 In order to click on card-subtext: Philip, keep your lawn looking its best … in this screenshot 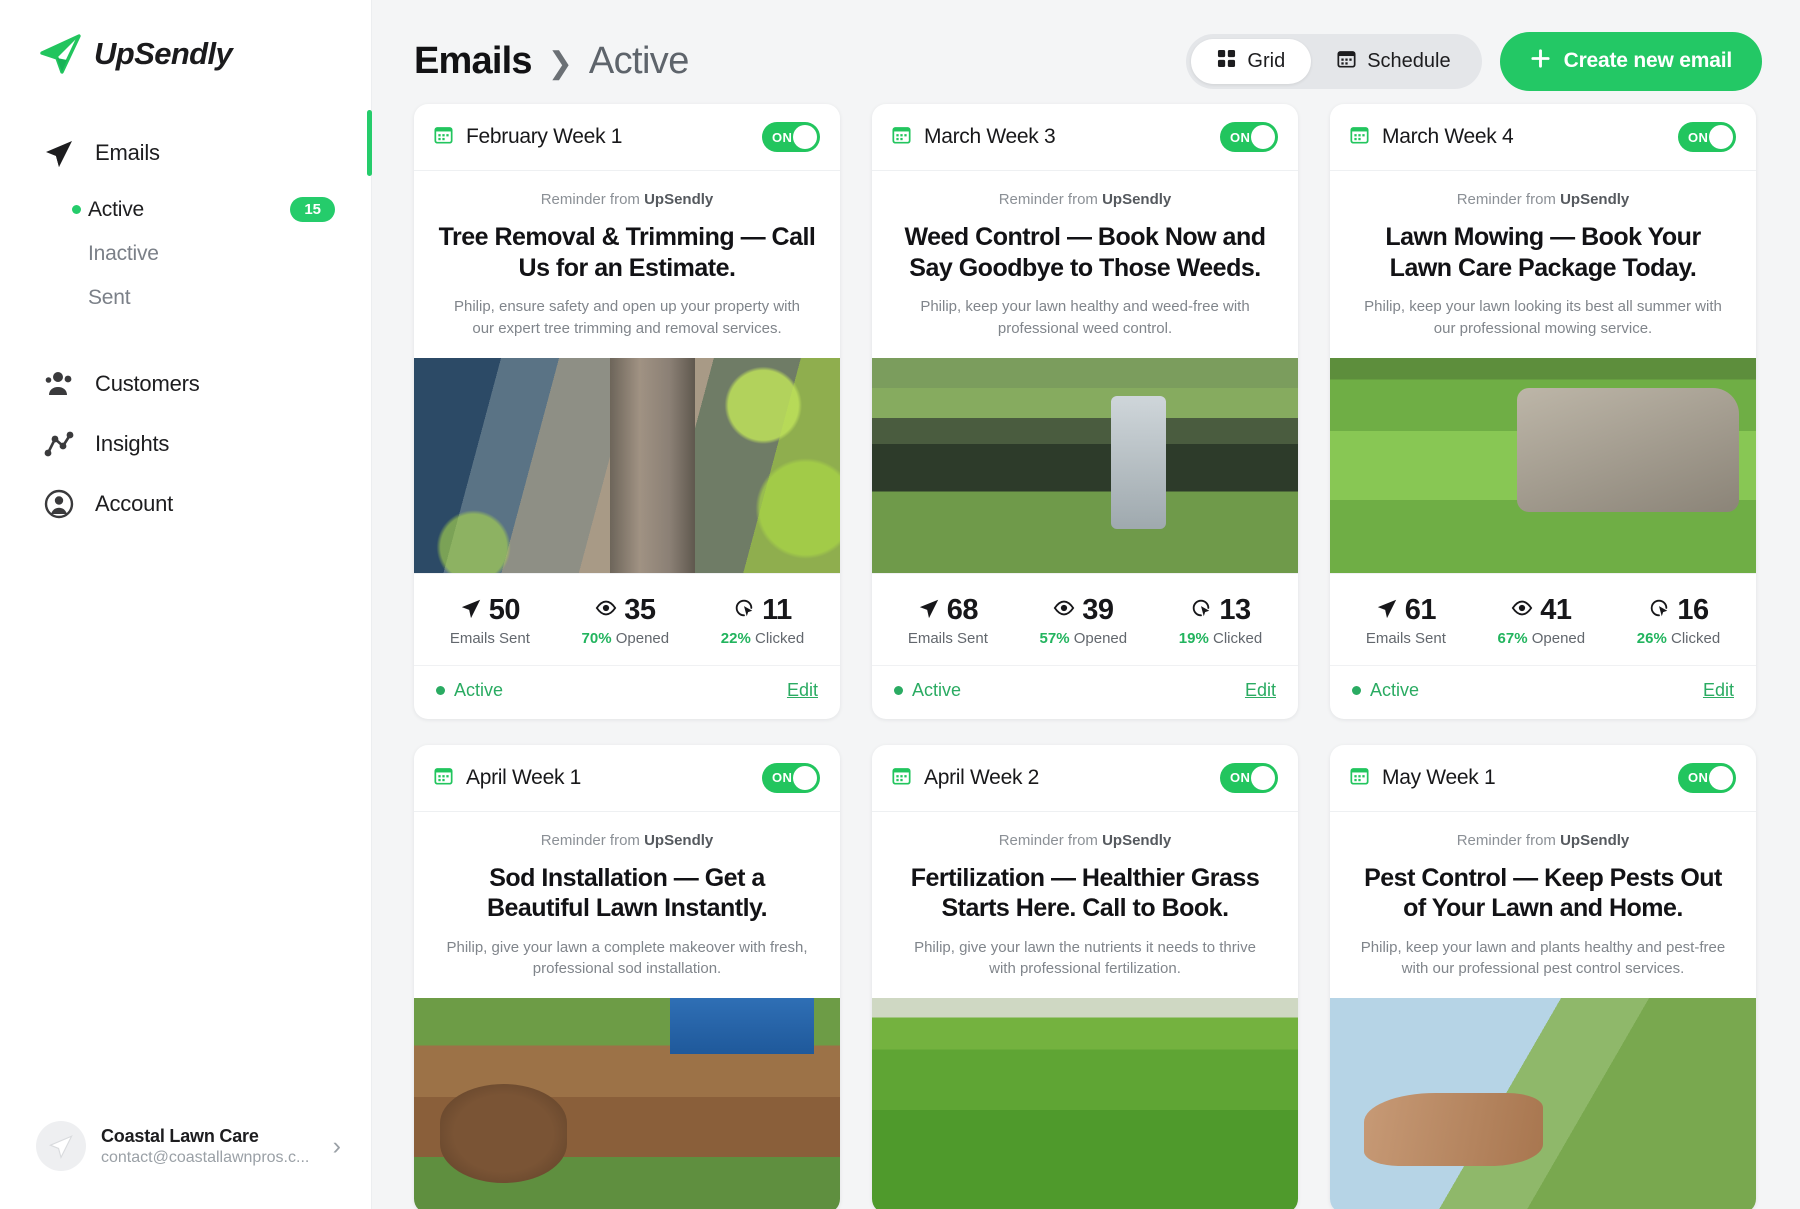, I will do `click(1543, 317)`.